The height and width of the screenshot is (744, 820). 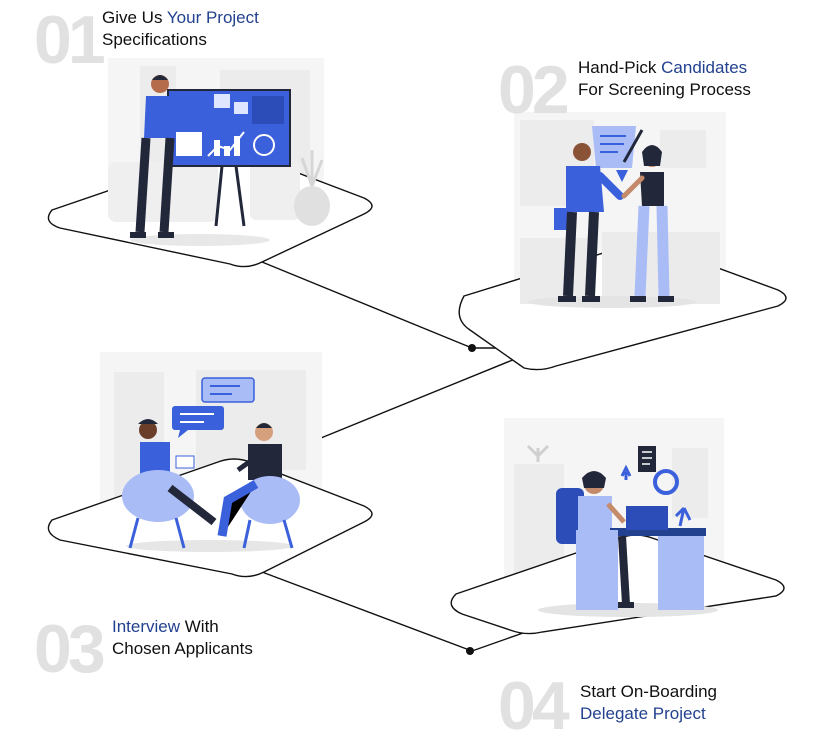 I want to click on step-2-line-2: For Screening Process, so click(x=664, y=89).